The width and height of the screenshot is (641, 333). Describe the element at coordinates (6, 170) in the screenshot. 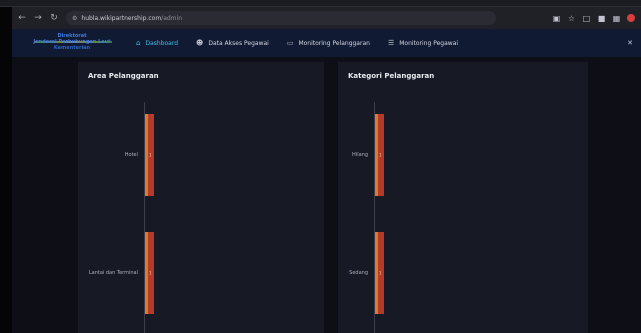

I see `left-edge` at that location.